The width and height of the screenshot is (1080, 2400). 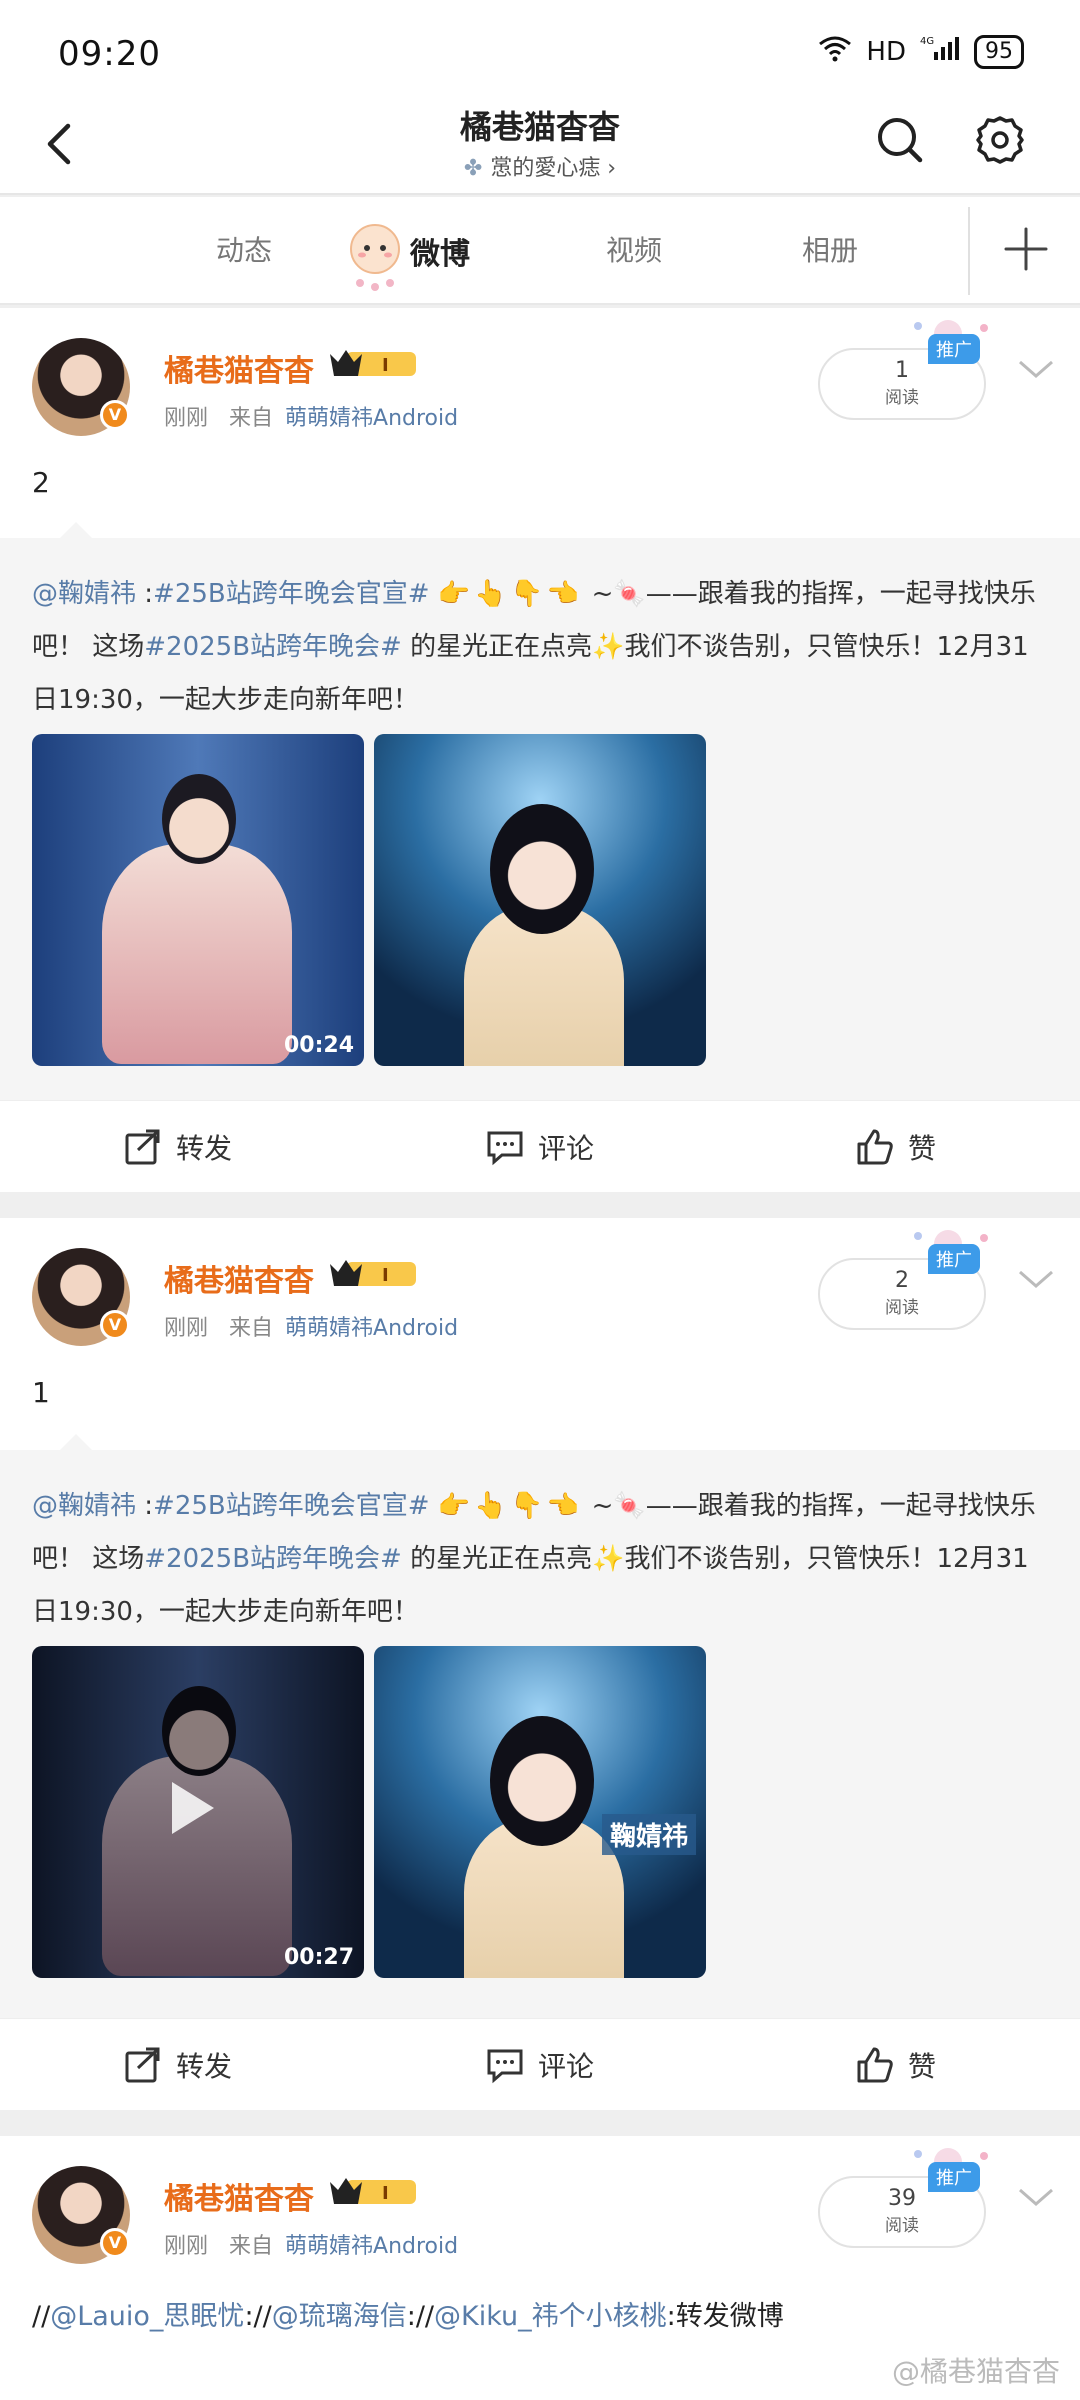 What do you see at coordinates (375, 255) in the screenshot?
I see `mascot-icon` at bounding box center [375, 255].